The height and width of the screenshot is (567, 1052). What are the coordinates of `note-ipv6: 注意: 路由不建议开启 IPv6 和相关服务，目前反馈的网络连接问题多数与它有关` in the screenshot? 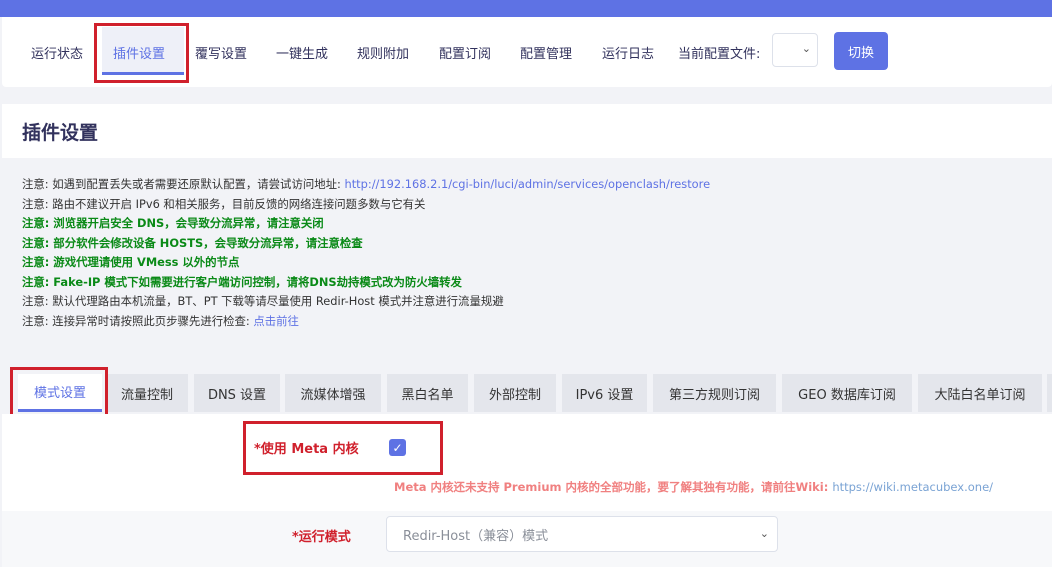 It's located at (224, 203).